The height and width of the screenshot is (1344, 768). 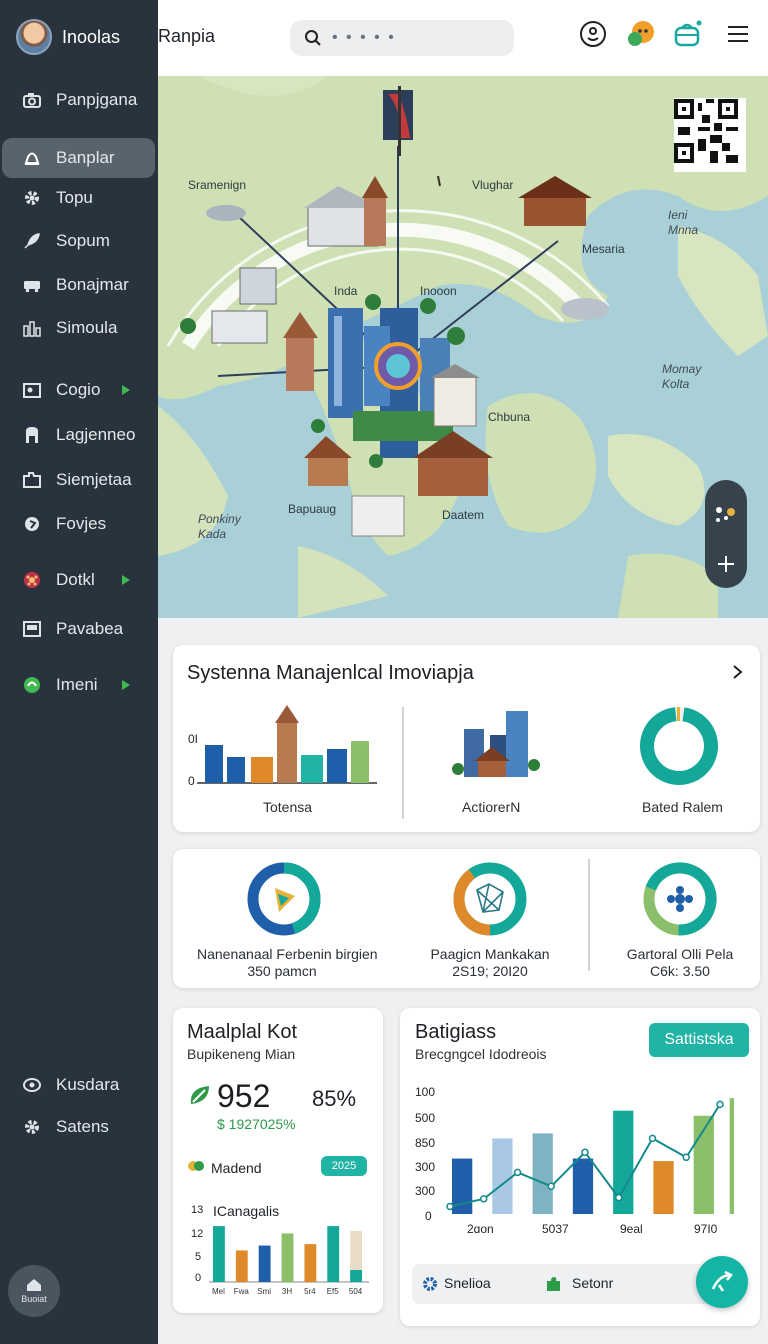 What do you see at coordinates (731, 1156) in the screenshot?
I see `analytics-bar` at bounding box center [731, 1156].